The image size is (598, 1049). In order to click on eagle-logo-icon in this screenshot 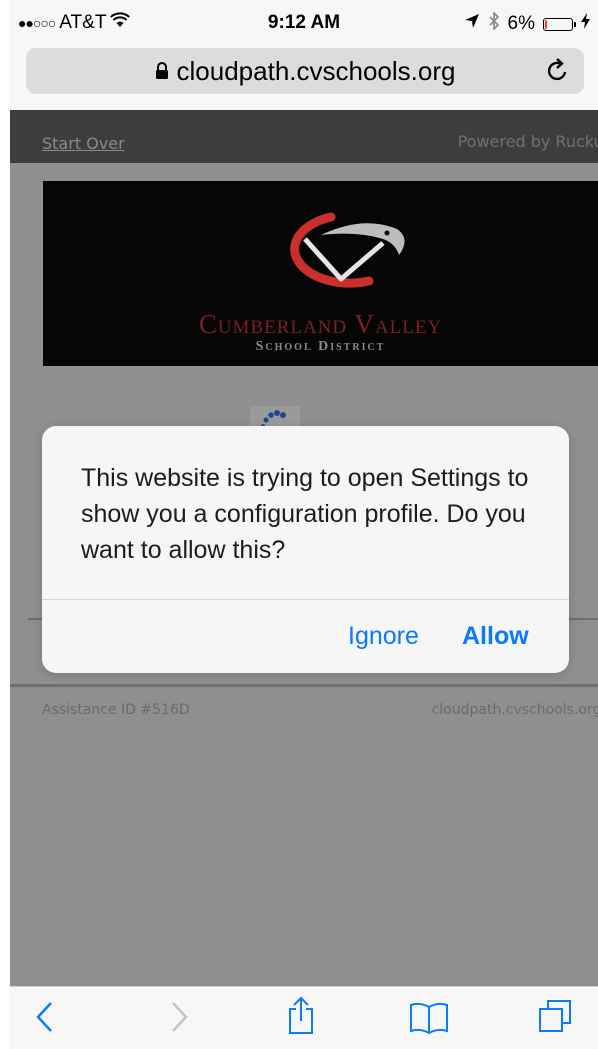, I will do `click(351, 251)`.